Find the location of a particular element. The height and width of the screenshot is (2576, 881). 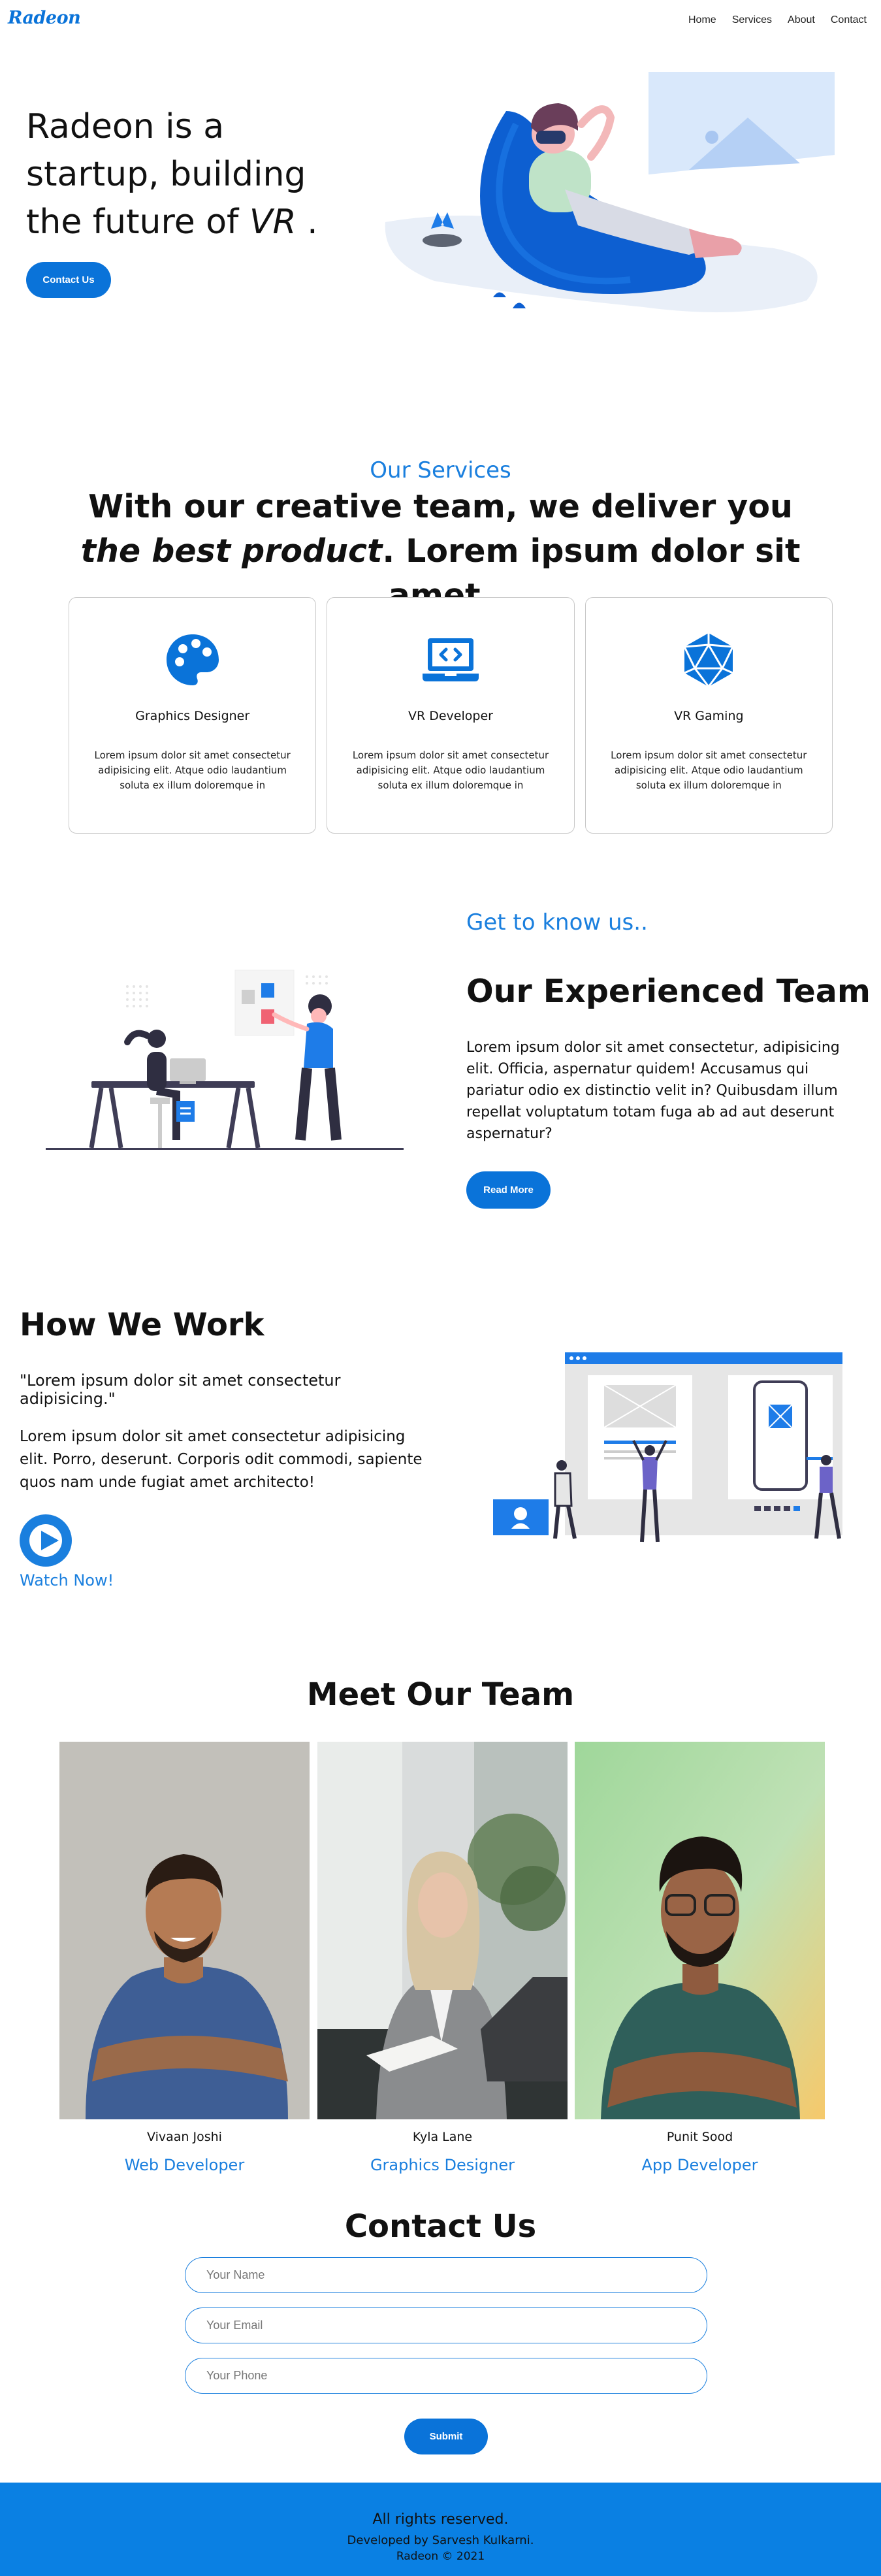

play-video-button is located at coordinates (46, 1541).